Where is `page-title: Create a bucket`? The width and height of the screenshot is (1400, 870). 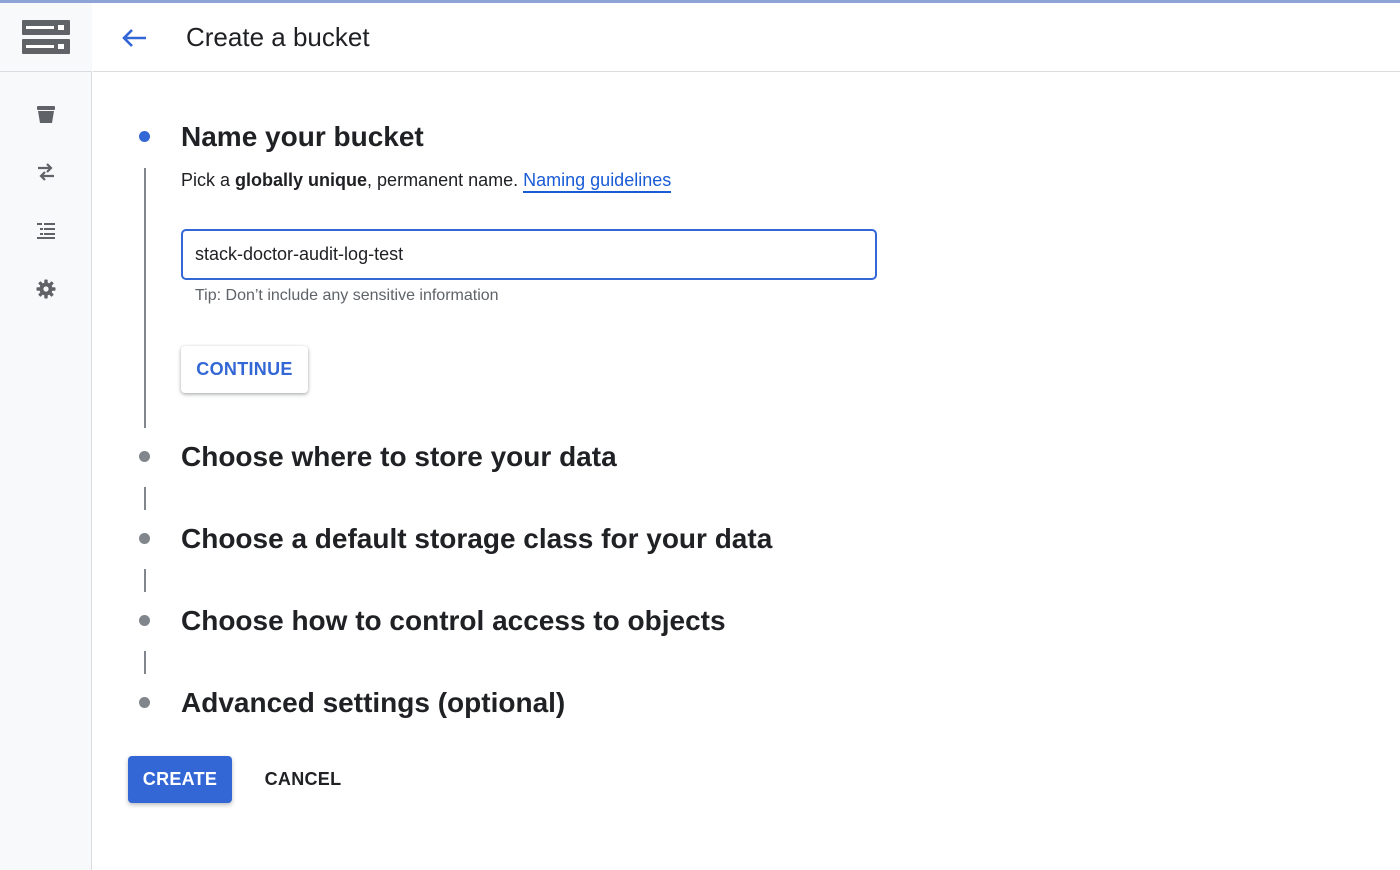 page-title: Create a bucket is located at coordinates (278, 37).